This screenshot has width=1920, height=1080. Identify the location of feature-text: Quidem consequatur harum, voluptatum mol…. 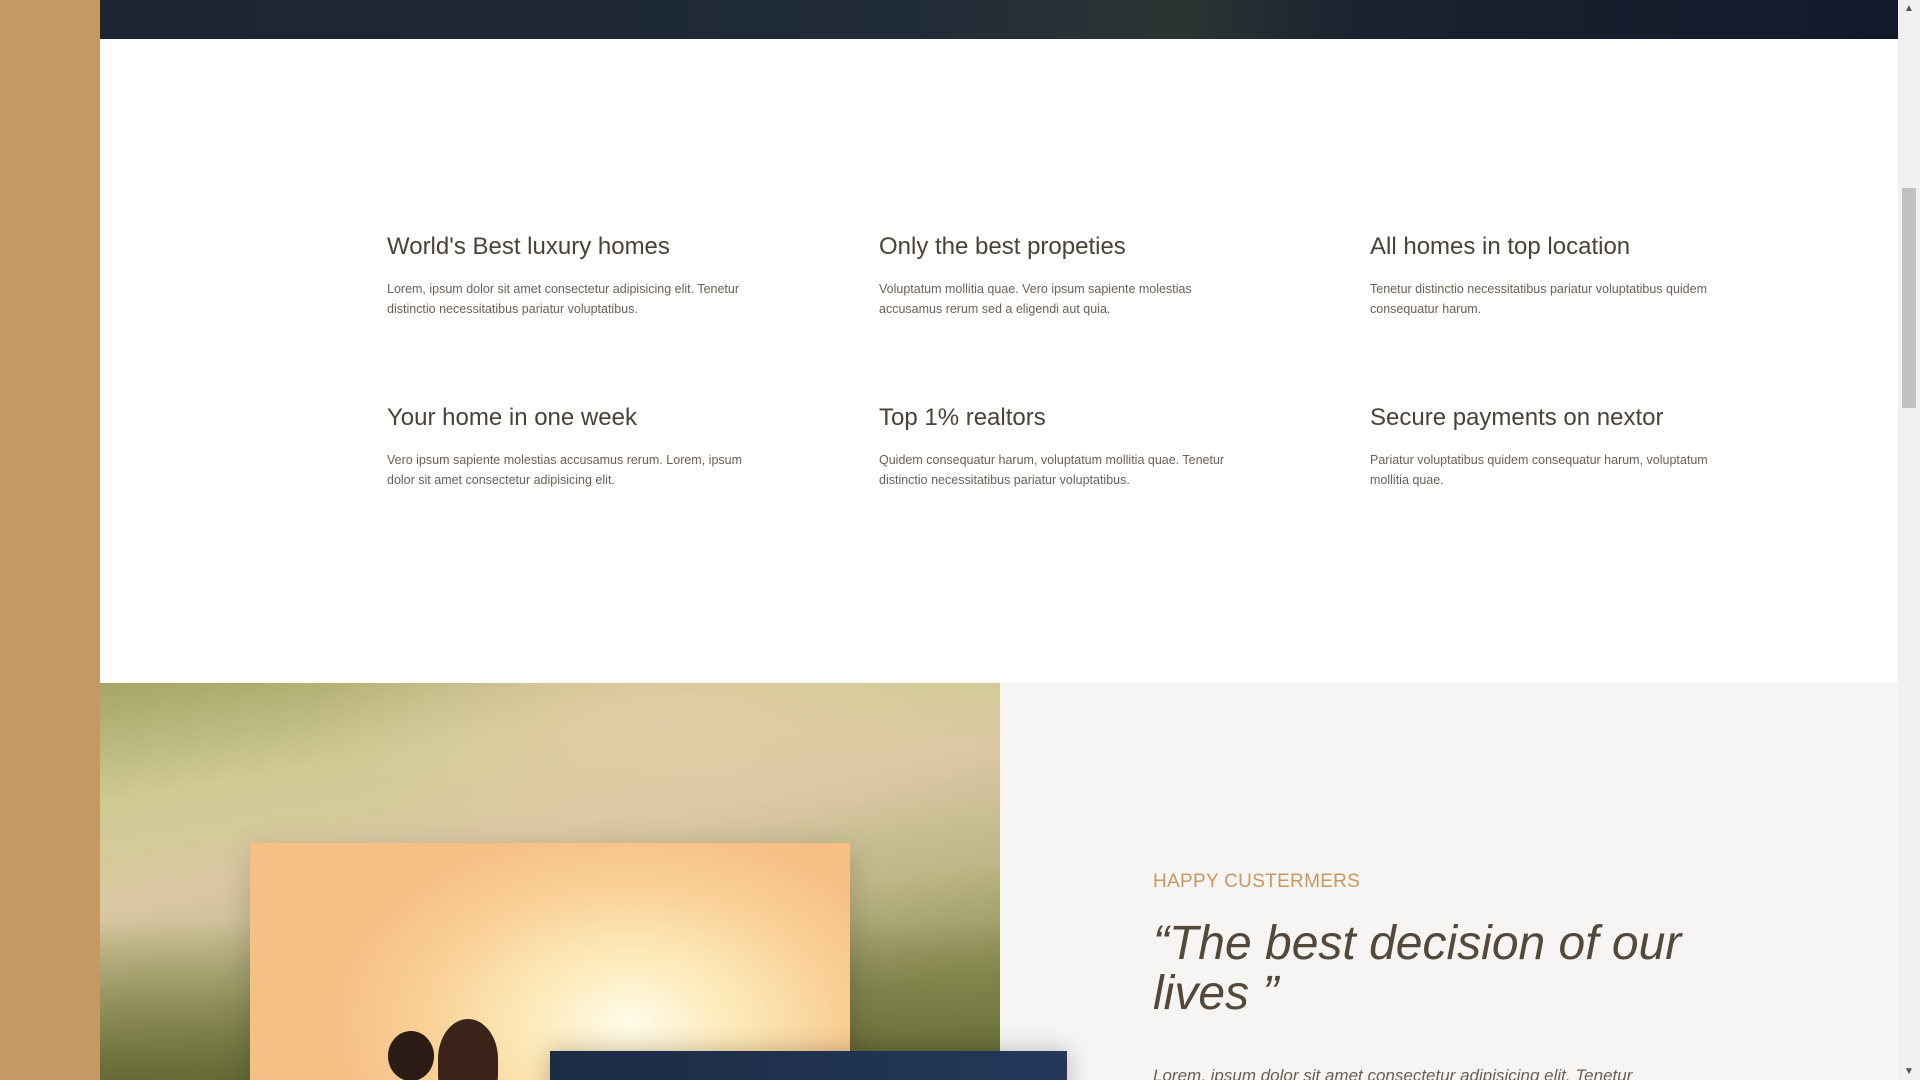
(1052, 470).